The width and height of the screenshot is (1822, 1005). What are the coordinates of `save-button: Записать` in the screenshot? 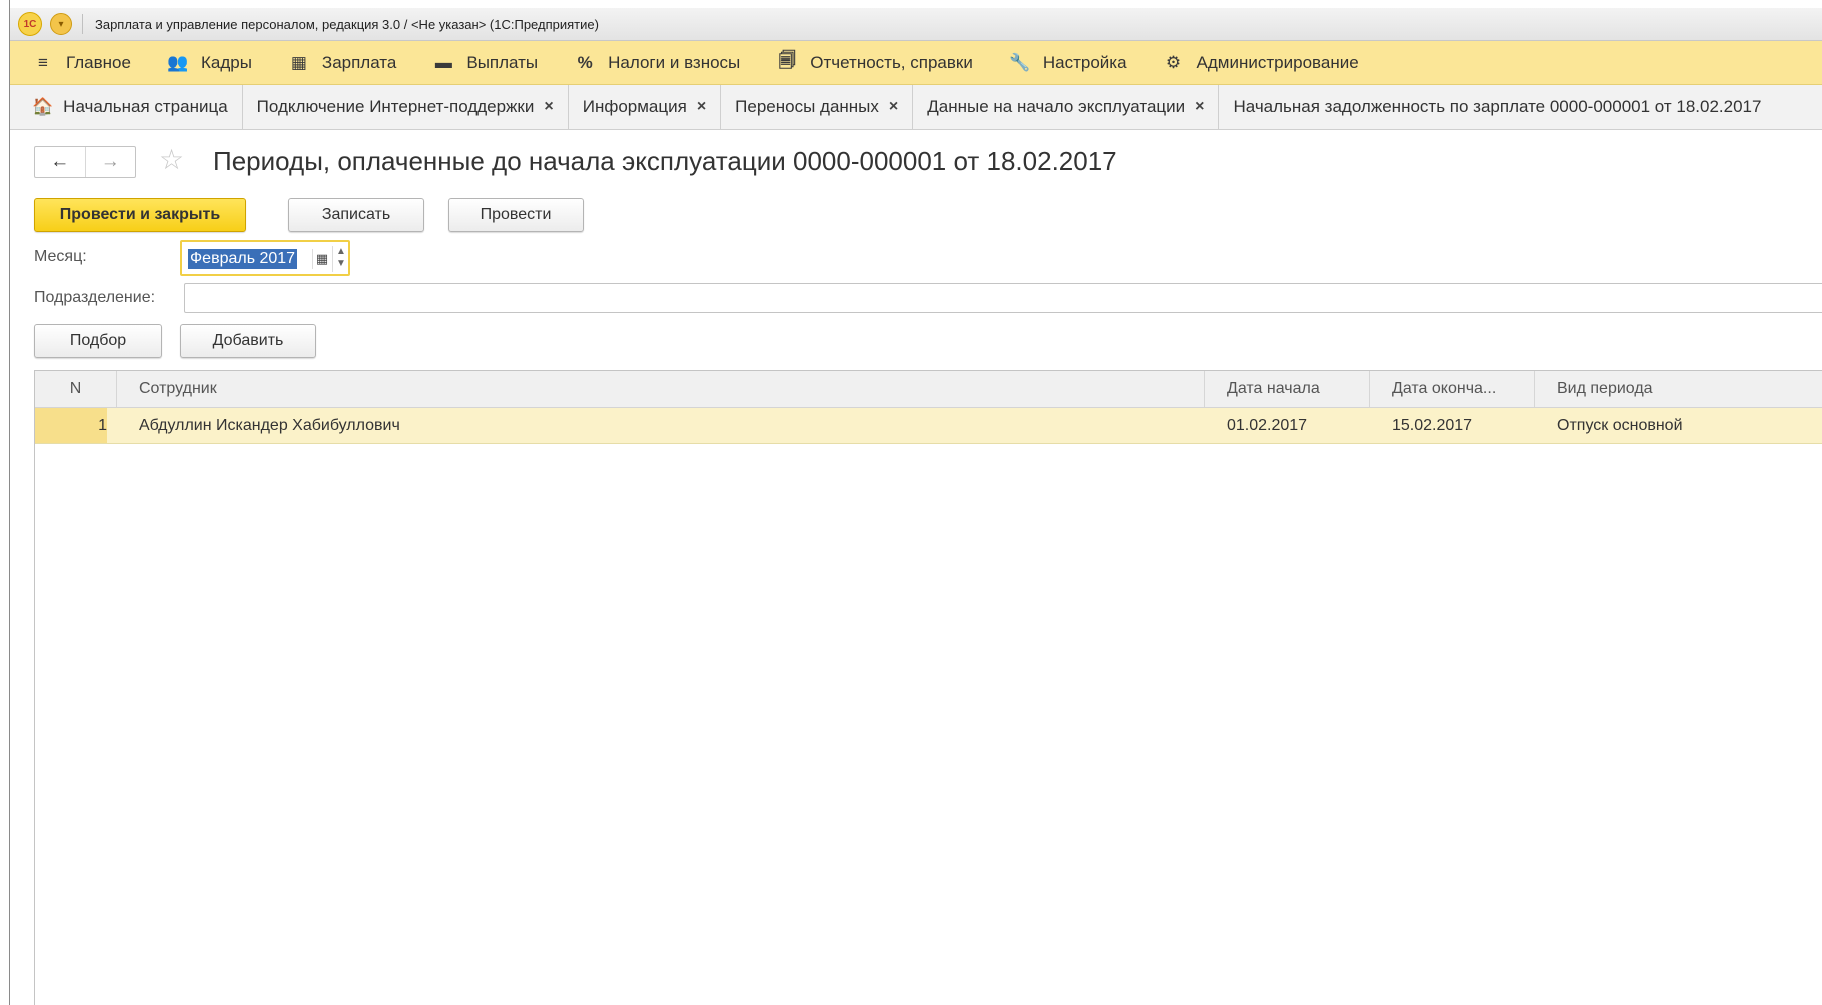 It's located at (356, 215).